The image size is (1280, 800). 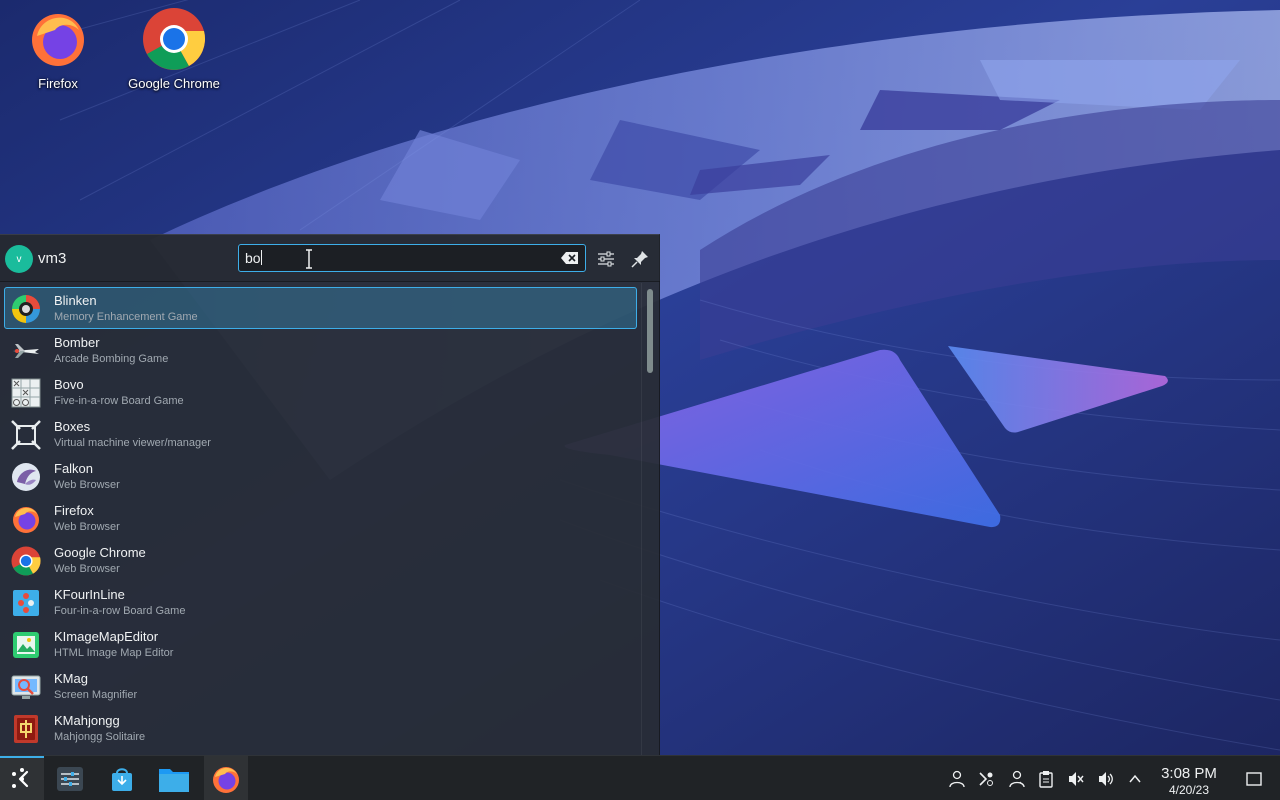 I want to click on boxes-icon, so click(x=26, y=435).